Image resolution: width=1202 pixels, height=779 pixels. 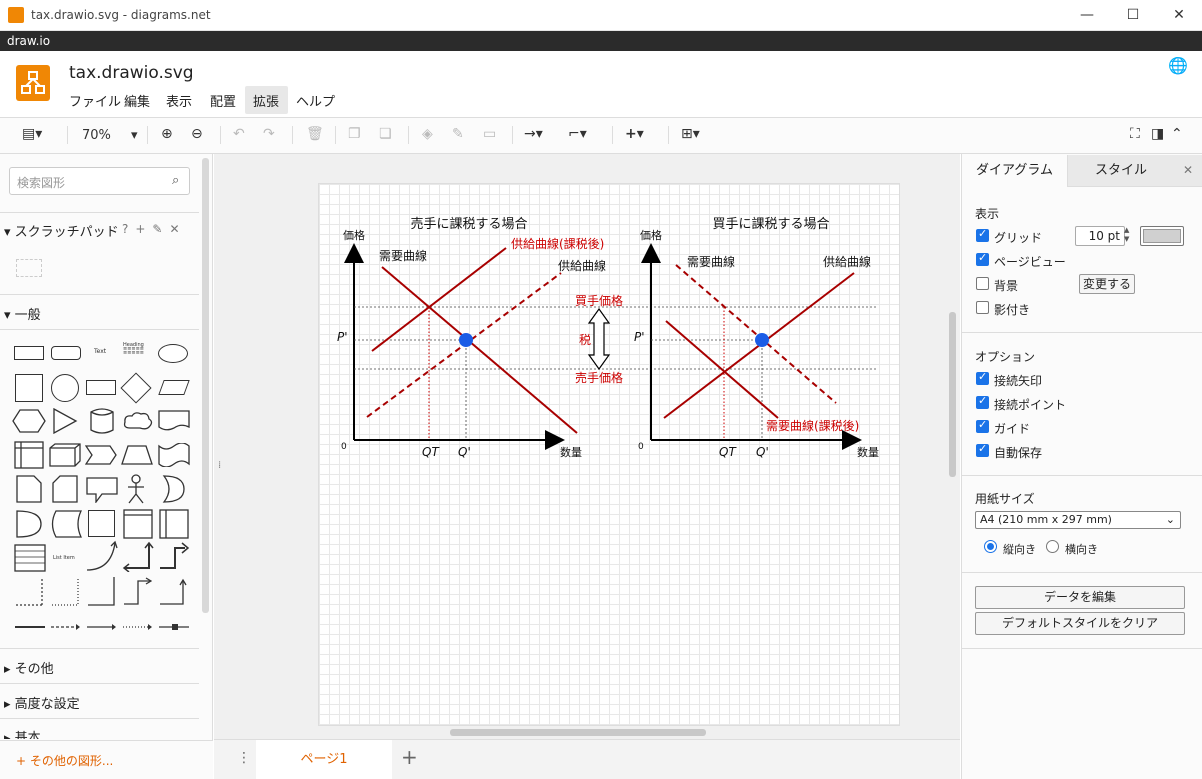 I want to click on line-color-icon: ✎, so click(x=458, y=134).